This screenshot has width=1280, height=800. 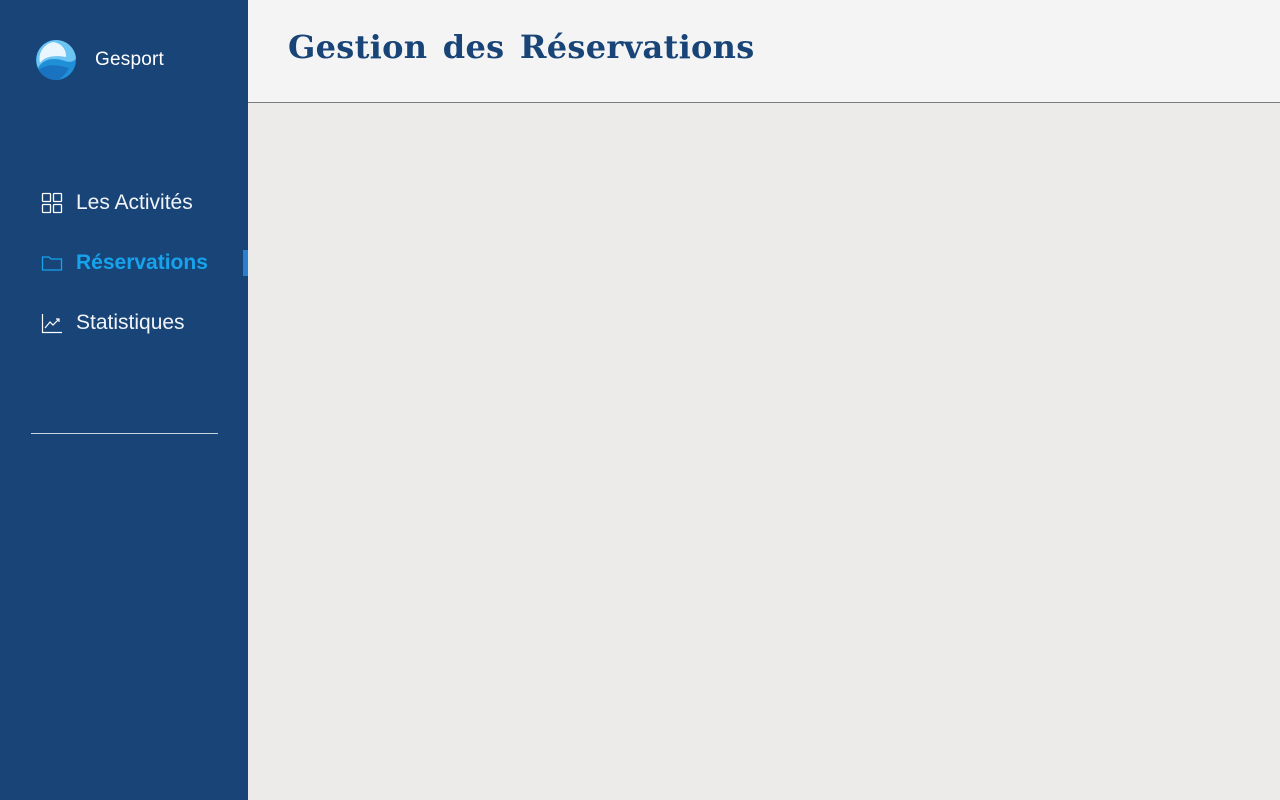 I want to click on sidebar-item-statistiques: Statistiques, so click(x=124, y=323).